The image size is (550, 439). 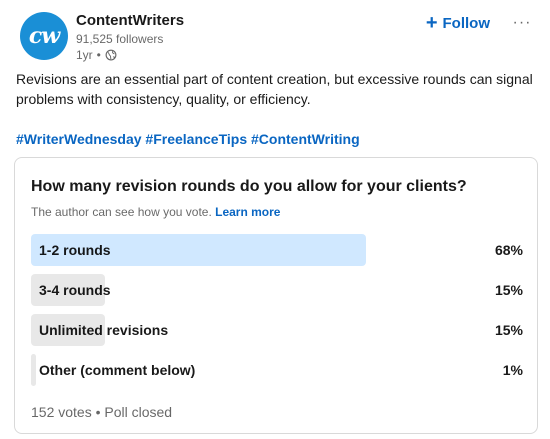 What do you see at coordinates (508, 250) in the screenshot?
I see `poll-option-percent: 68%` at bounding box center [508, 250].